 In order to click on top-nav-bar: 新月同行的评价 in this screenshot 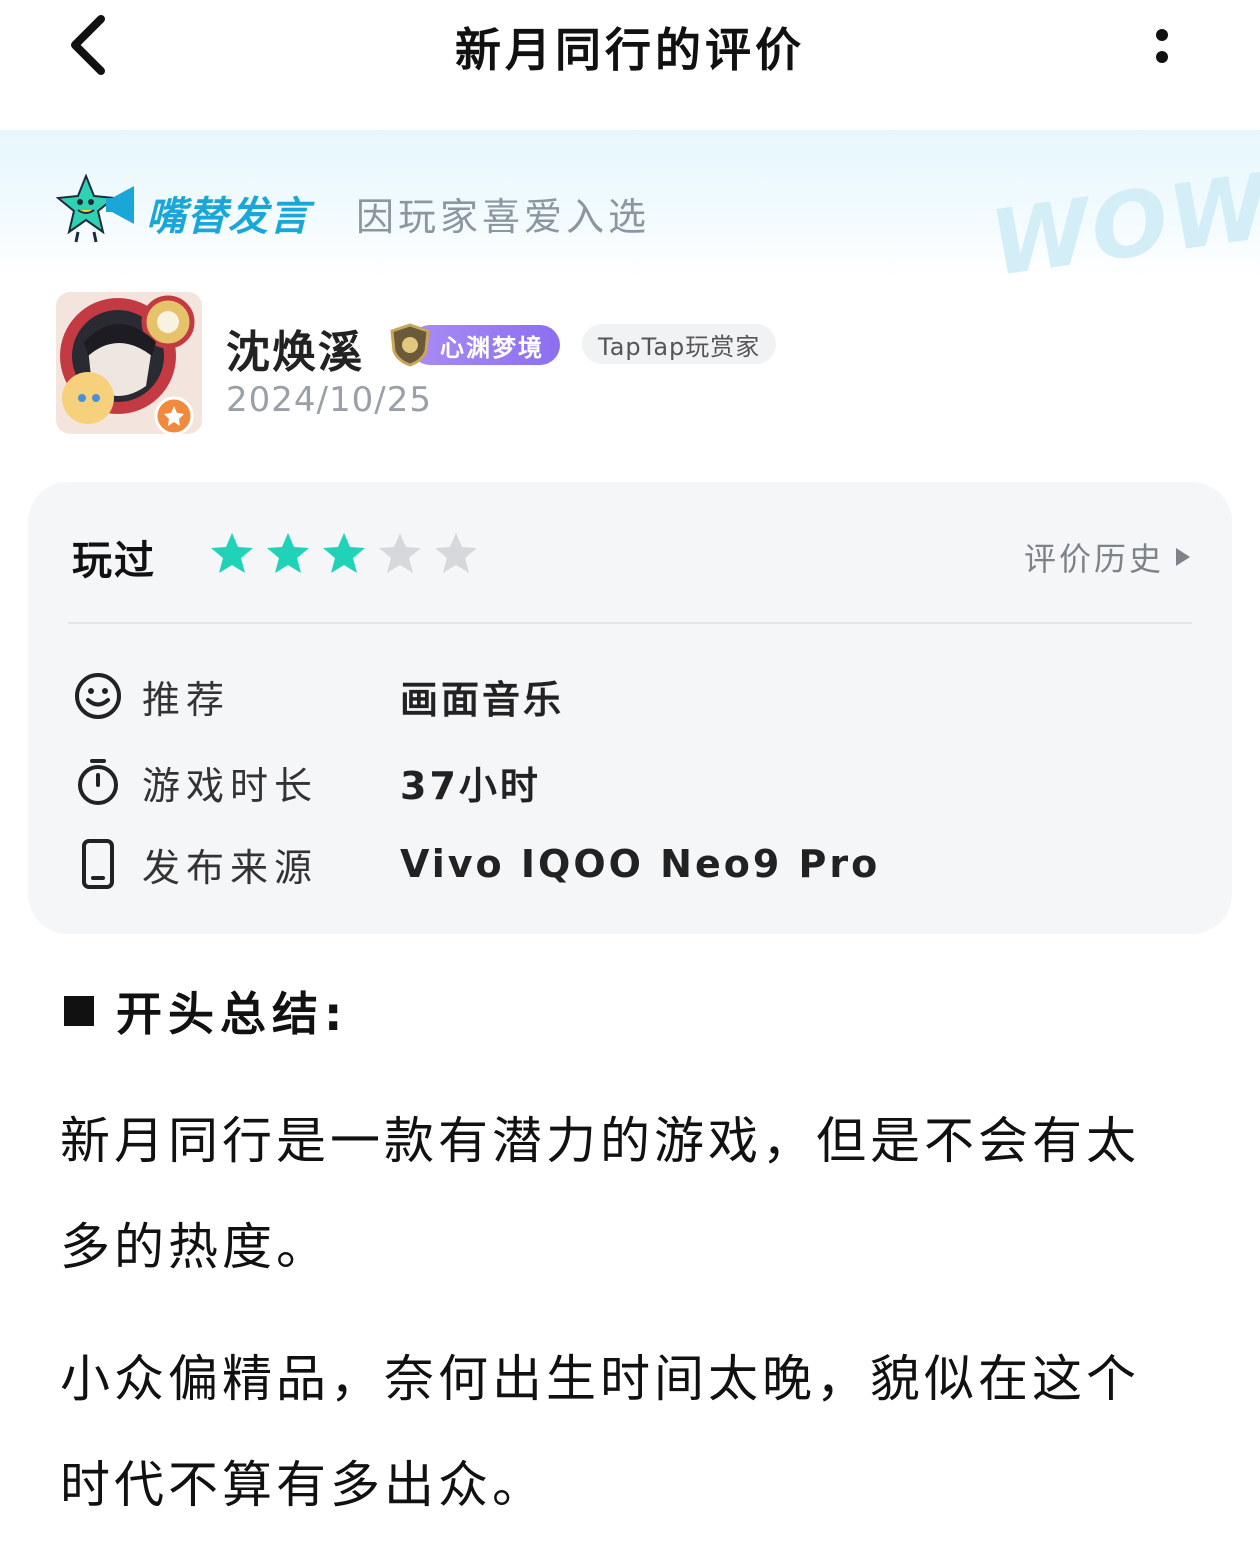, I will do `click(630, 65)`.